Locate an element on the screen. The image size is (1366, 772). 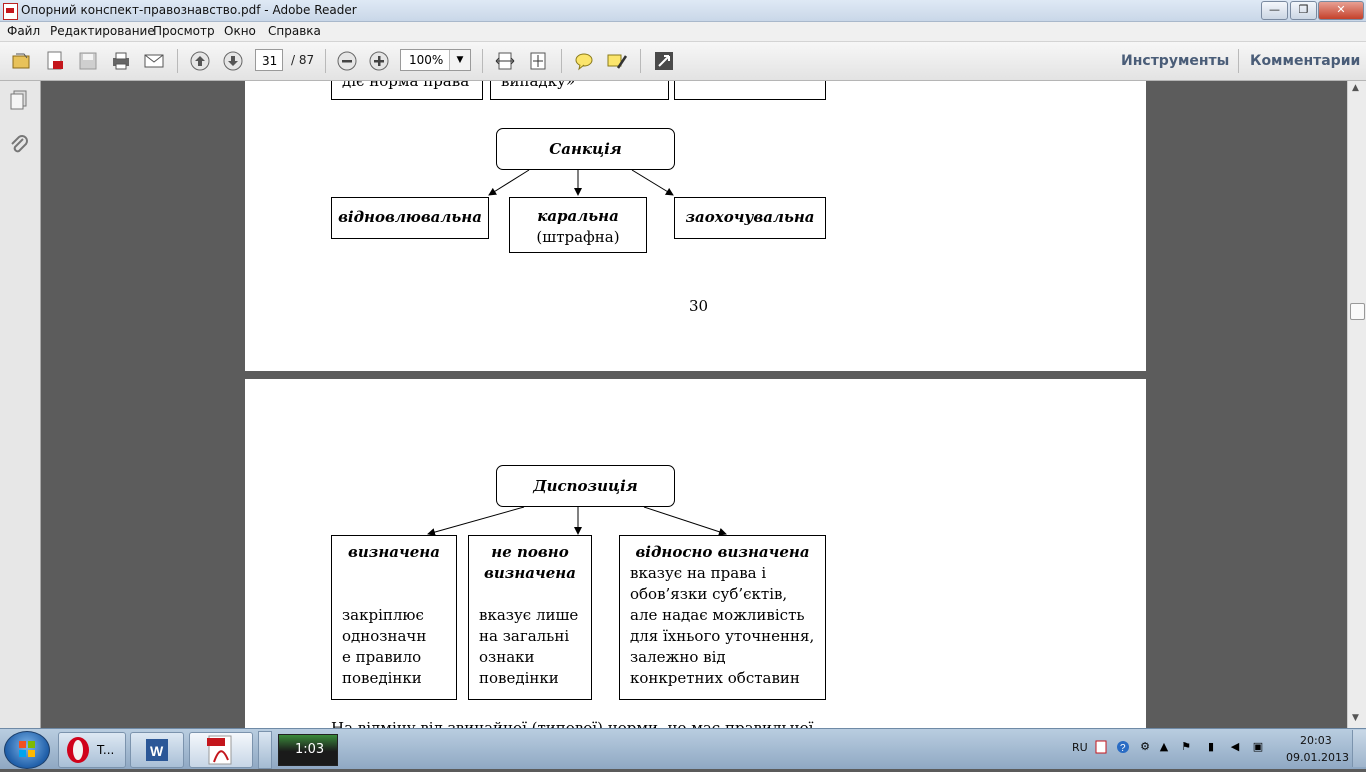
printer-icon is located at coordinates (121, 61).